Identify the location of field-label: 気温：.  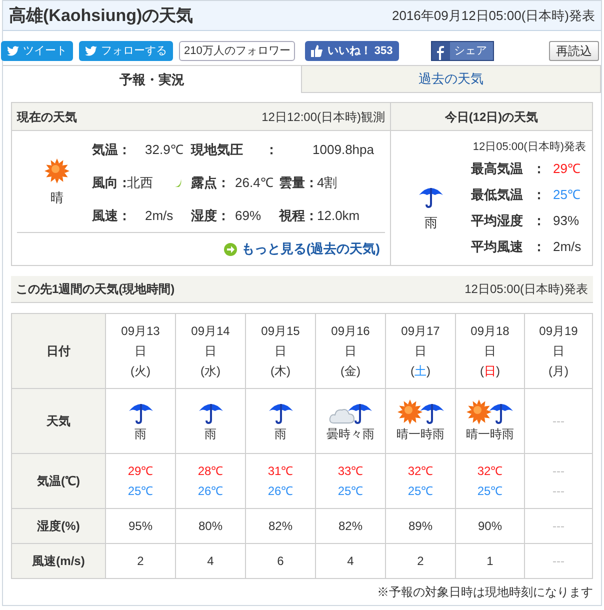
(109, 149).